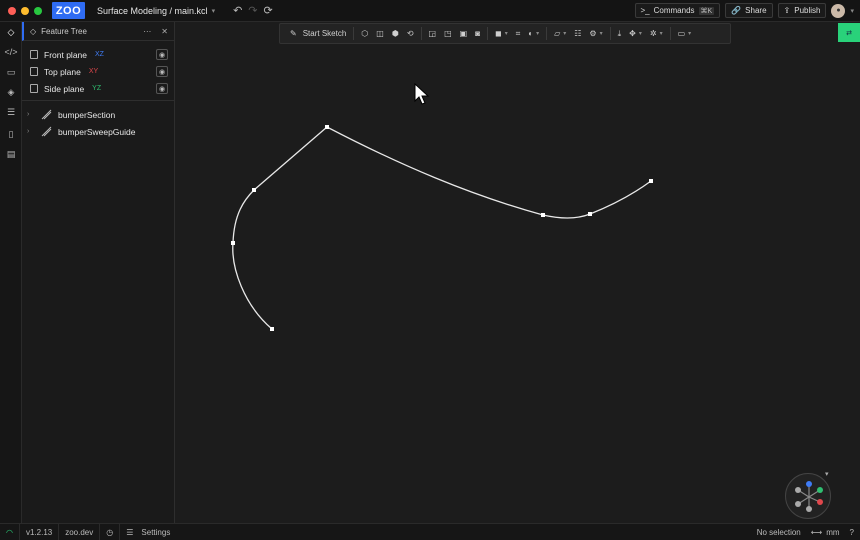  I want to click on publish-button: ⇪ Publish, so click(802, 10).